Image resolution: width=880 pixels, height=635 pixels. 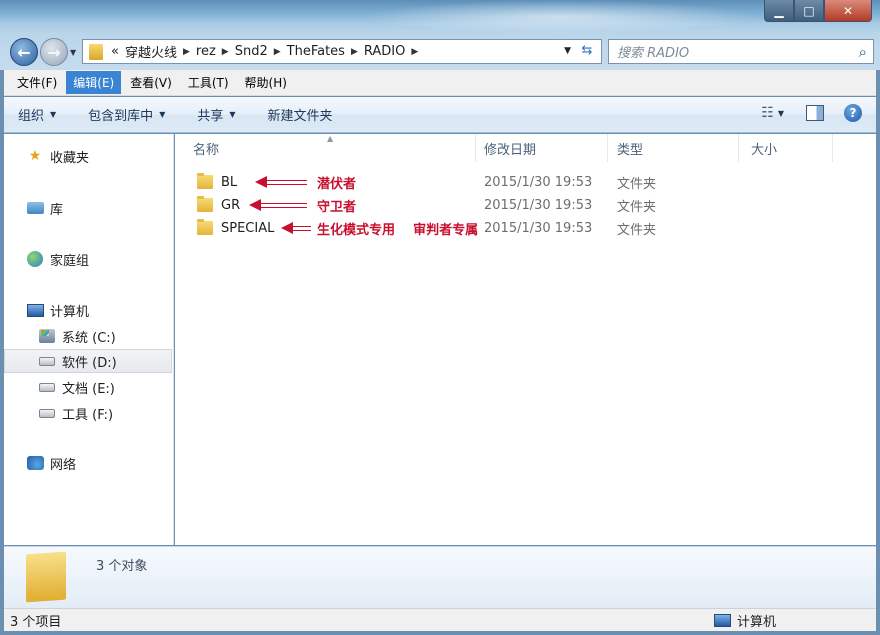 I want to click on column-header-type-label: 类型, so click(x=630, y=150).